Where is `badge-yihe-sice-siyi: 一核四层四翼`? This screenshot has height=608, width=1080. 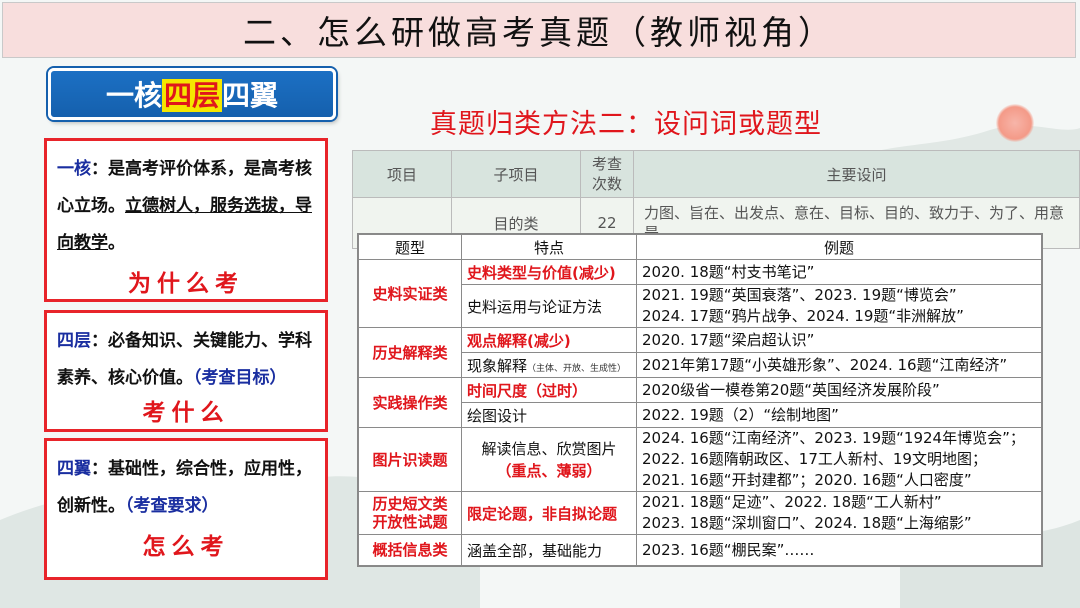 badge-yihe-sice-siyi: 一核四层四翼 is located at coordinates (192, 94).